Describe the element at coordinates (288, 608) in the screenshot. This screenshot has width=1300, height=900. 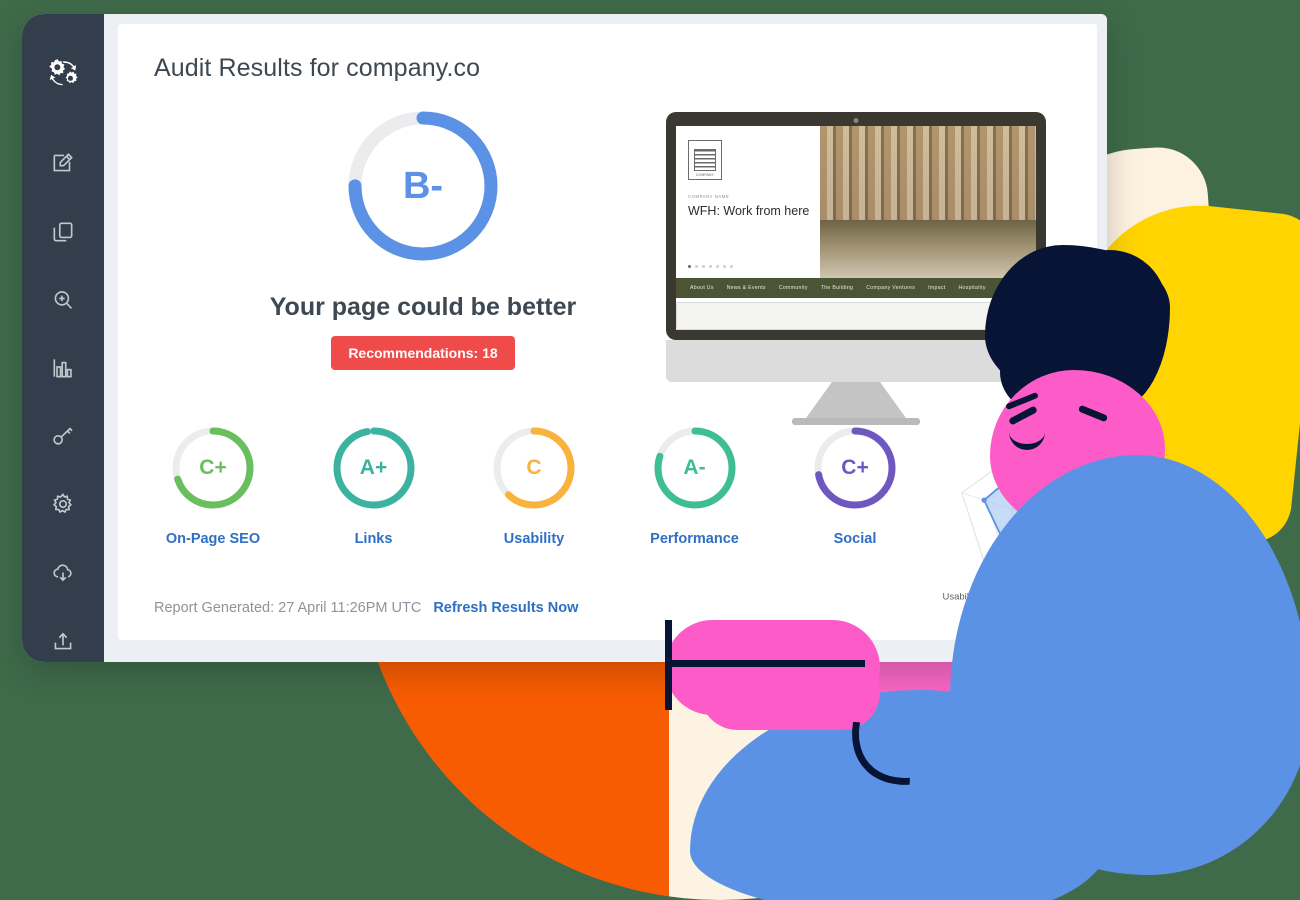
I see `report-generated-text: Report Generated: 27 April 11:26PM UTC` at that location.